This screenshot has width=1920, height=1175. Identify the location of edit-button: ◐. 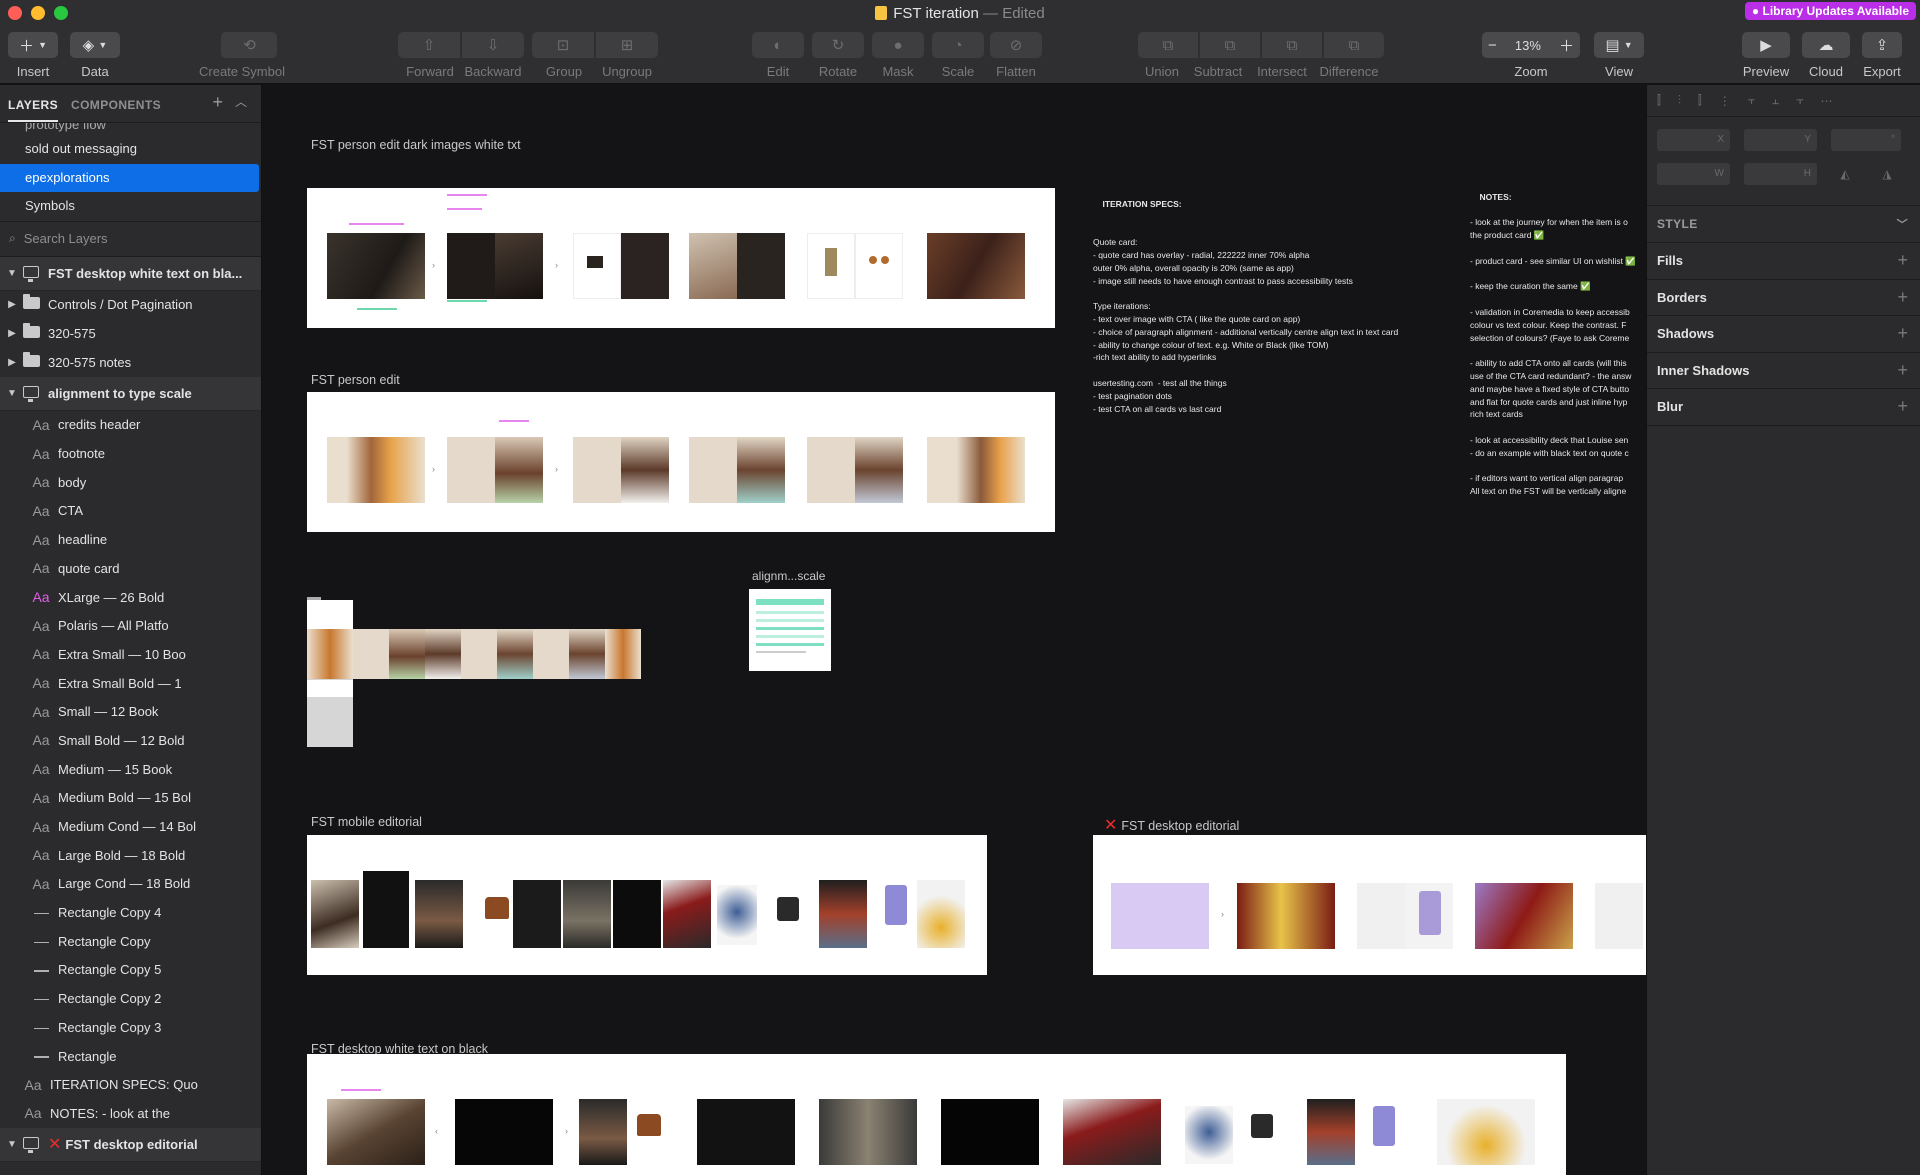
(778, 45).